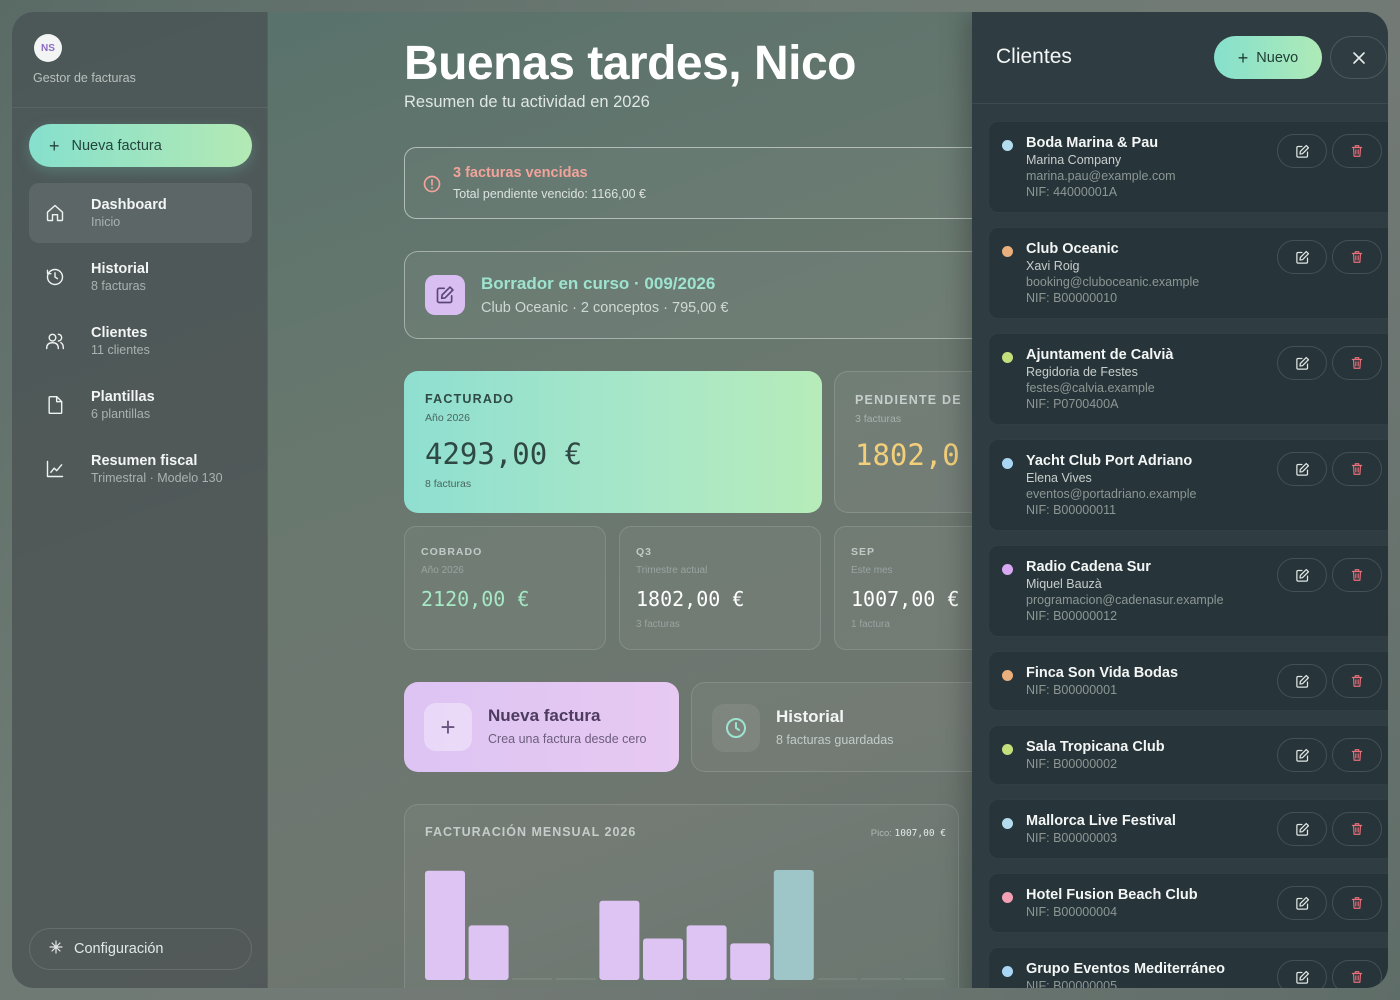  What do you see at coordinates (1101, 176) in the screenshot?
I see `client-email: marina.pau@example.com` at bounding box center [1101, 176].